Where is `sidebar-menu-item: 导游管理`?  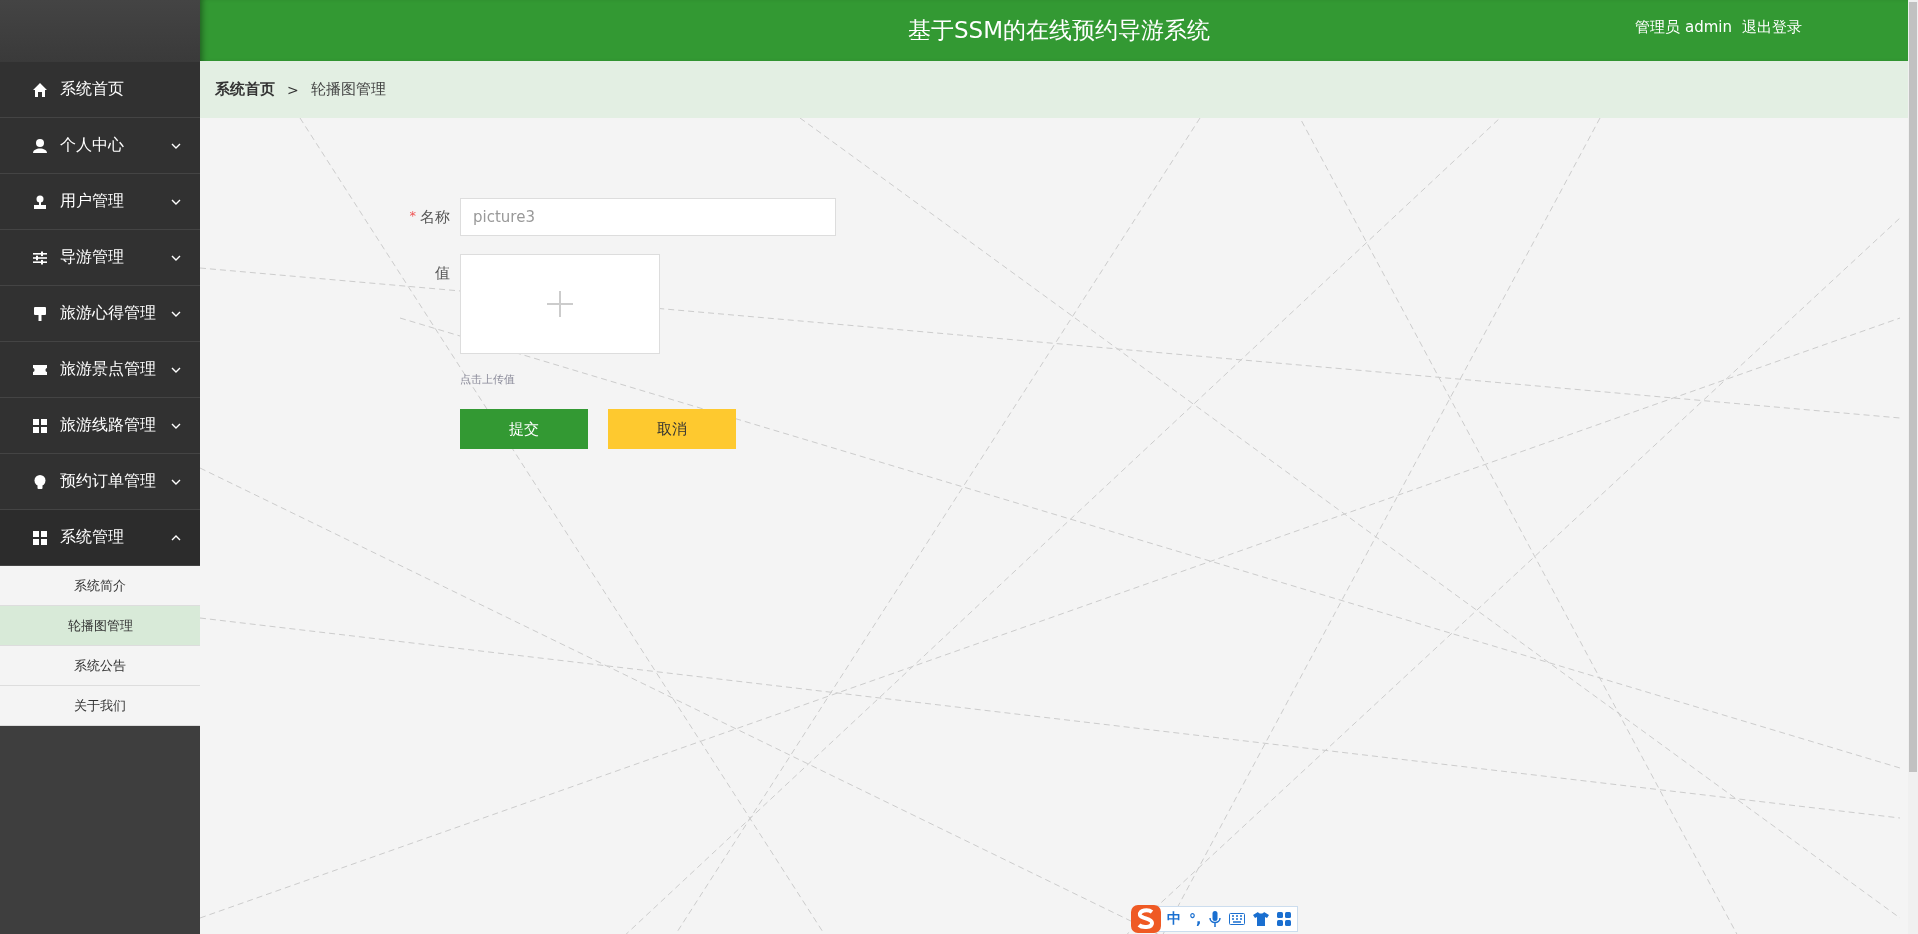 sidebar-menu-item: 导游管理 is located at coordinates (100, 258).